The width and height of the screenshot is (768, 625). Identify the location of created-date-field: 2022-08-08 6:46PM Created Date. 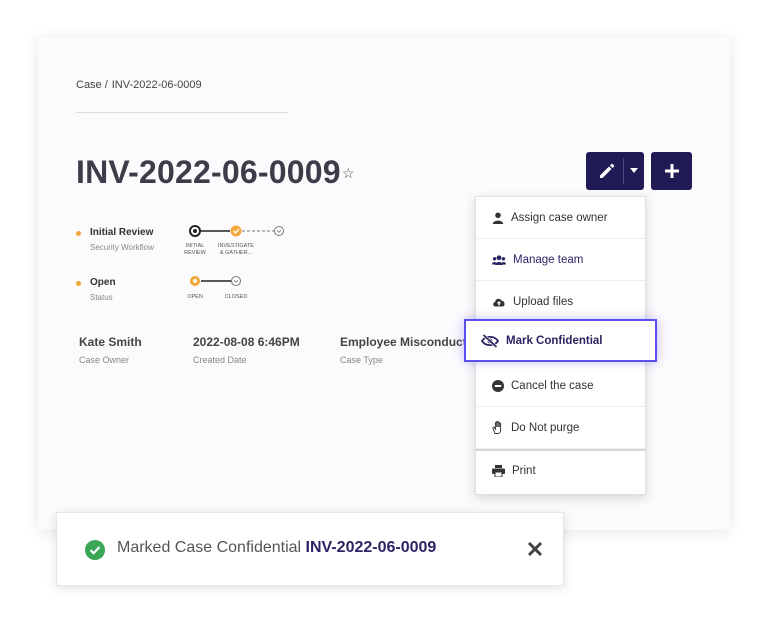
(246, 350).